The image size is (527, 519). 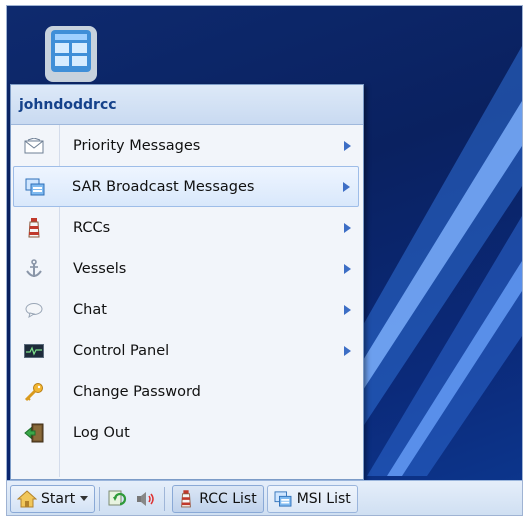 What do you see at coordinates (34, 392) in the screenshot?
I see `key-icon` at bounding box center [34, 392].